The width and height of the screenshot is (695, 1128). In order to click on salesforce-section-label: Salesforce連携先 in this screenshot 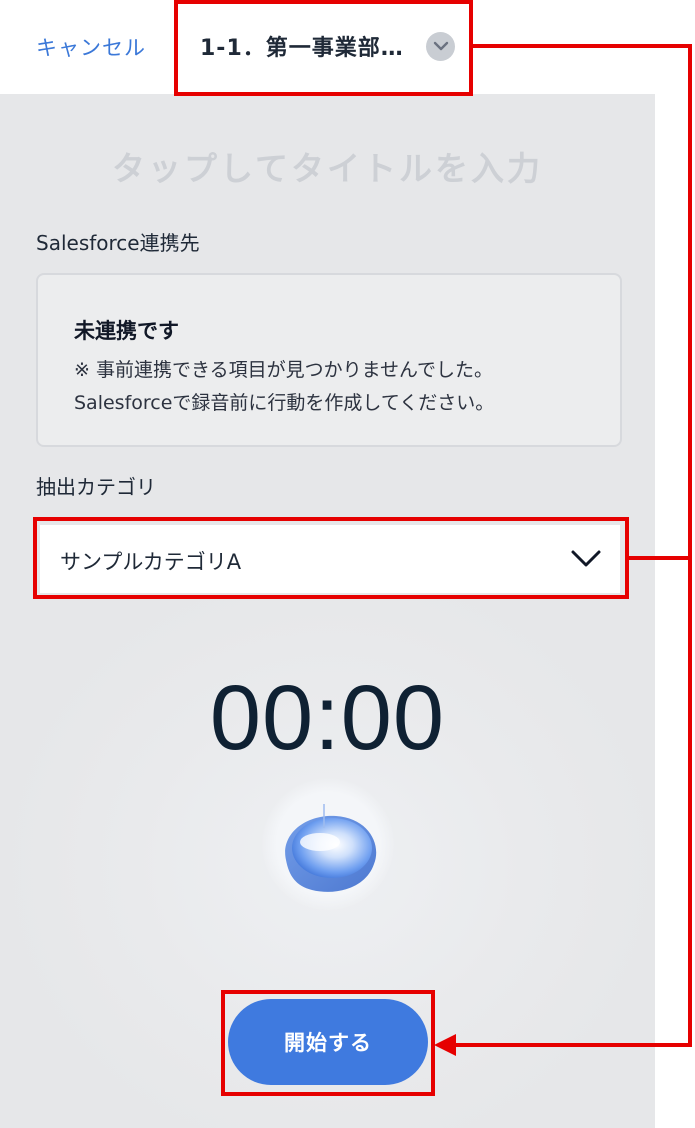, I will do `click(118, 243)`.